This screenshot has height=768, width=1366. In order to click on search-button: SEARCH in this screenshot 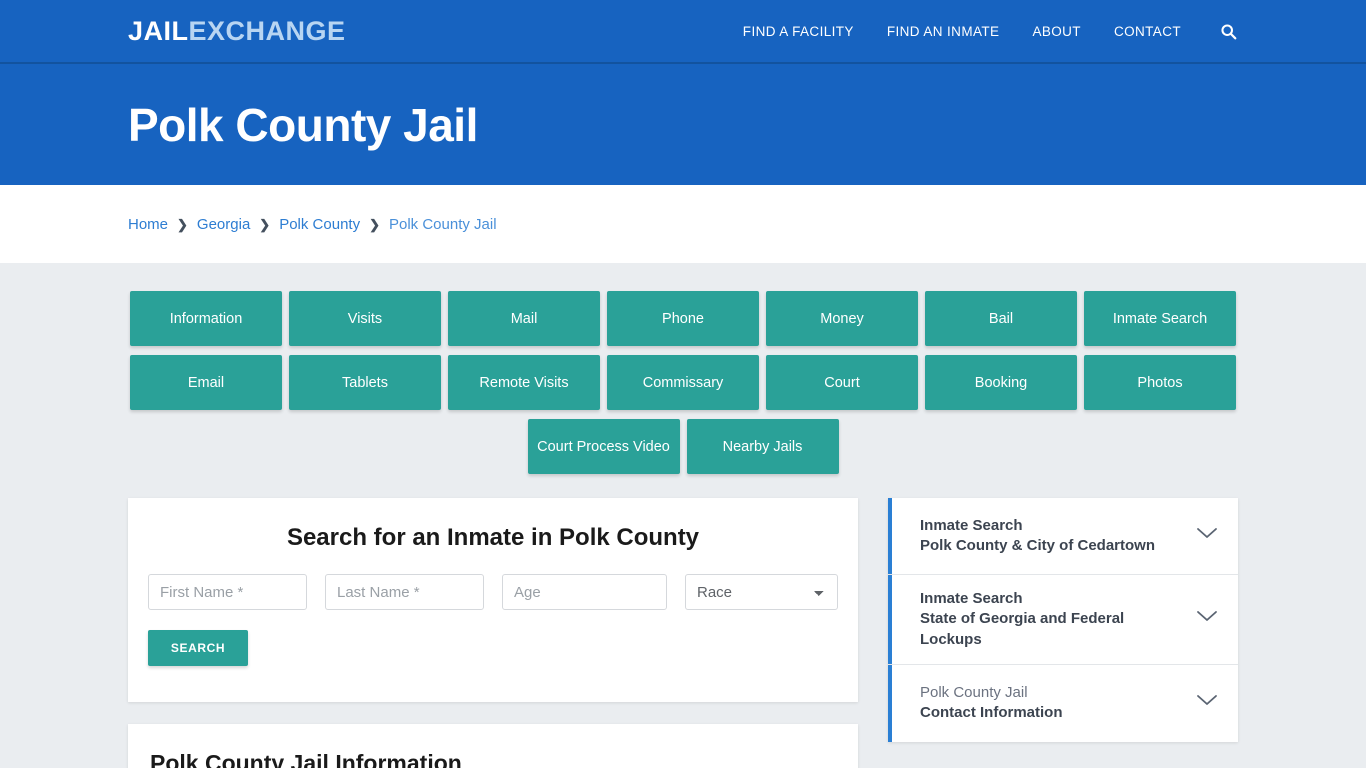, I will do `click(198, 648)`.